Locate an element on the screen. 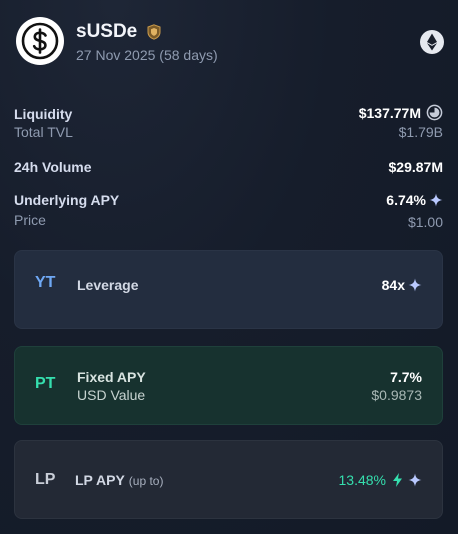  pt-usd-value: $0.9873 is located at coordinates (396, 395).